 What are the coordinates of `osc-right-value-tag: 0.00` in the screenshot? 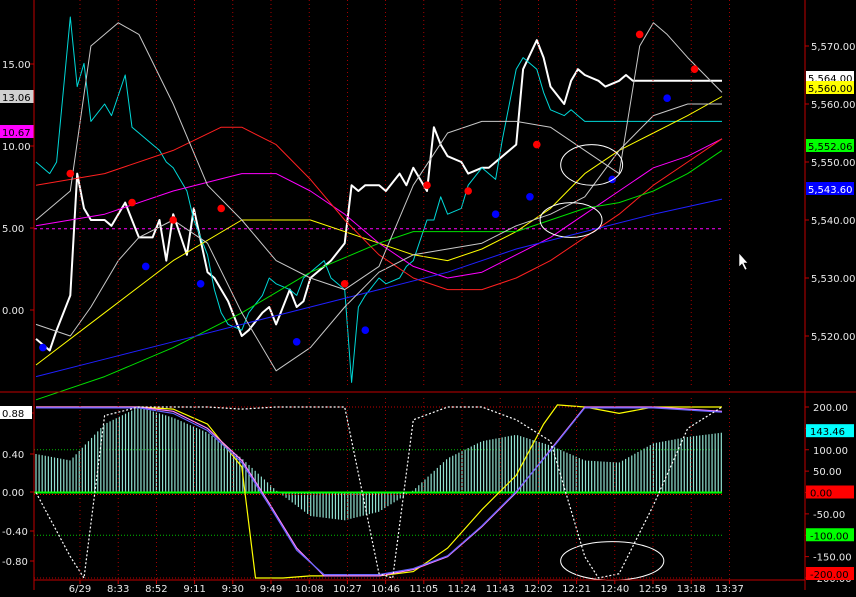 It's located at (830, 492).